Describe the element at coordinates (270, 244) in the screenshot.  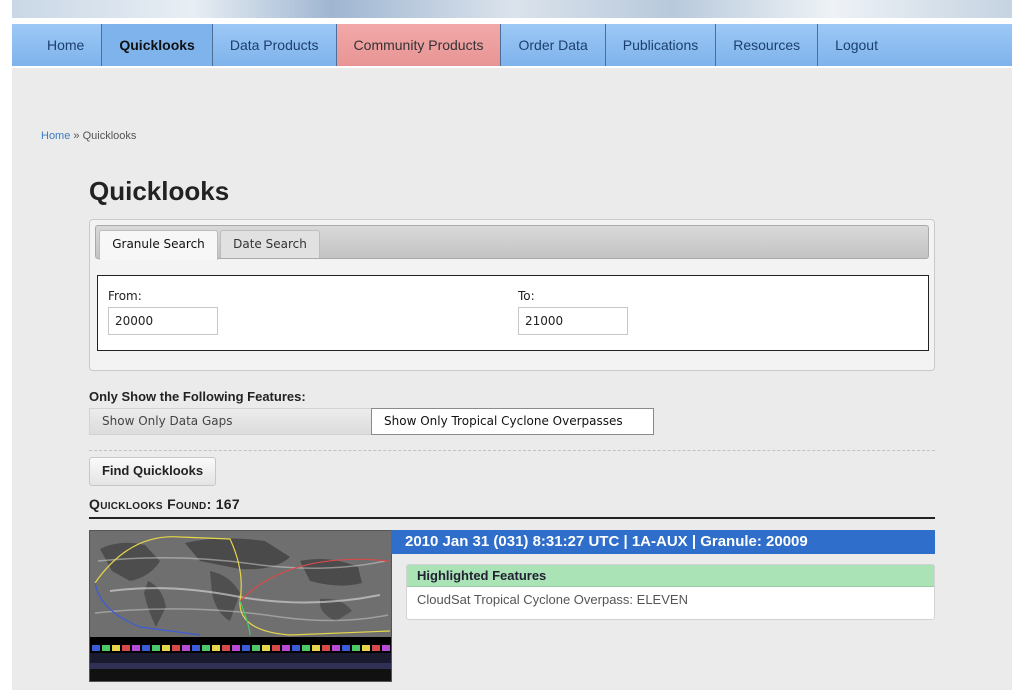
I see `tab-date-search: Date Search` at that location.